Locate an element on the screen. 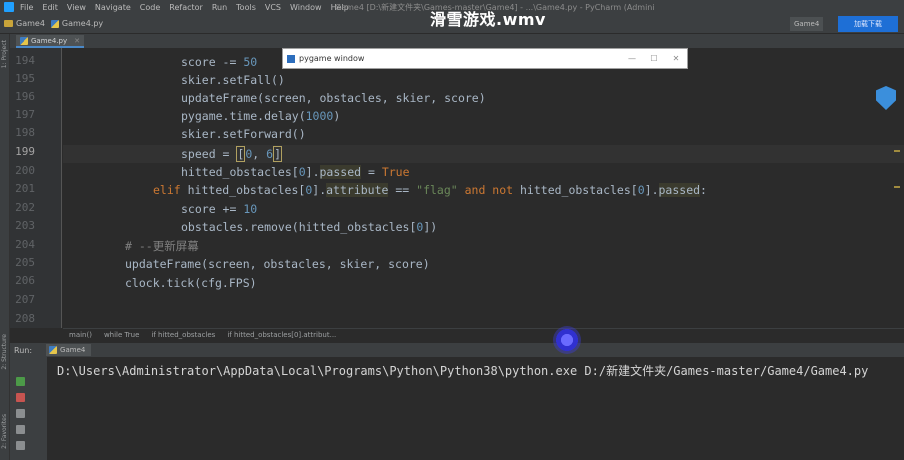  menu-vcs: VCS is located at coordinates (273, 7).